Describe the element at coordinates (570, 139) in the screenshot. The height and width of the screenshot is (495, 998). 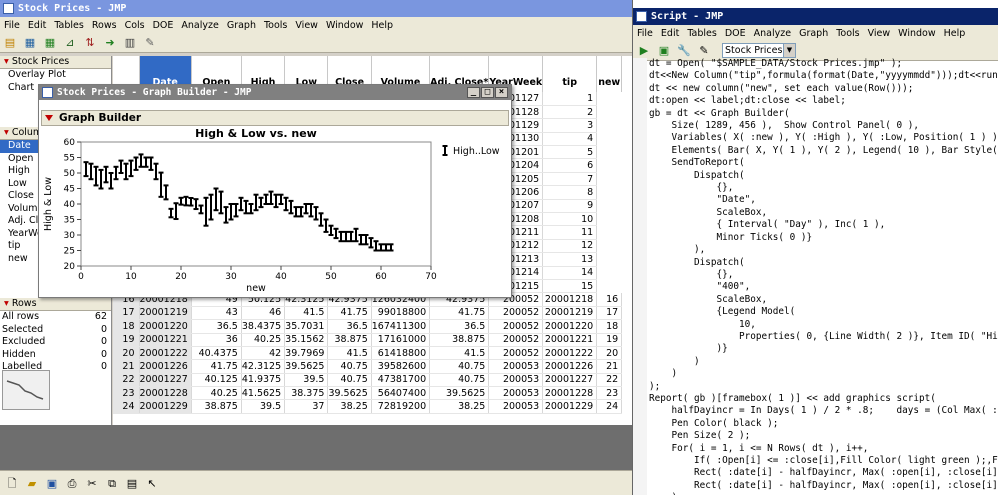
I see `table-cell: 4` at that location.